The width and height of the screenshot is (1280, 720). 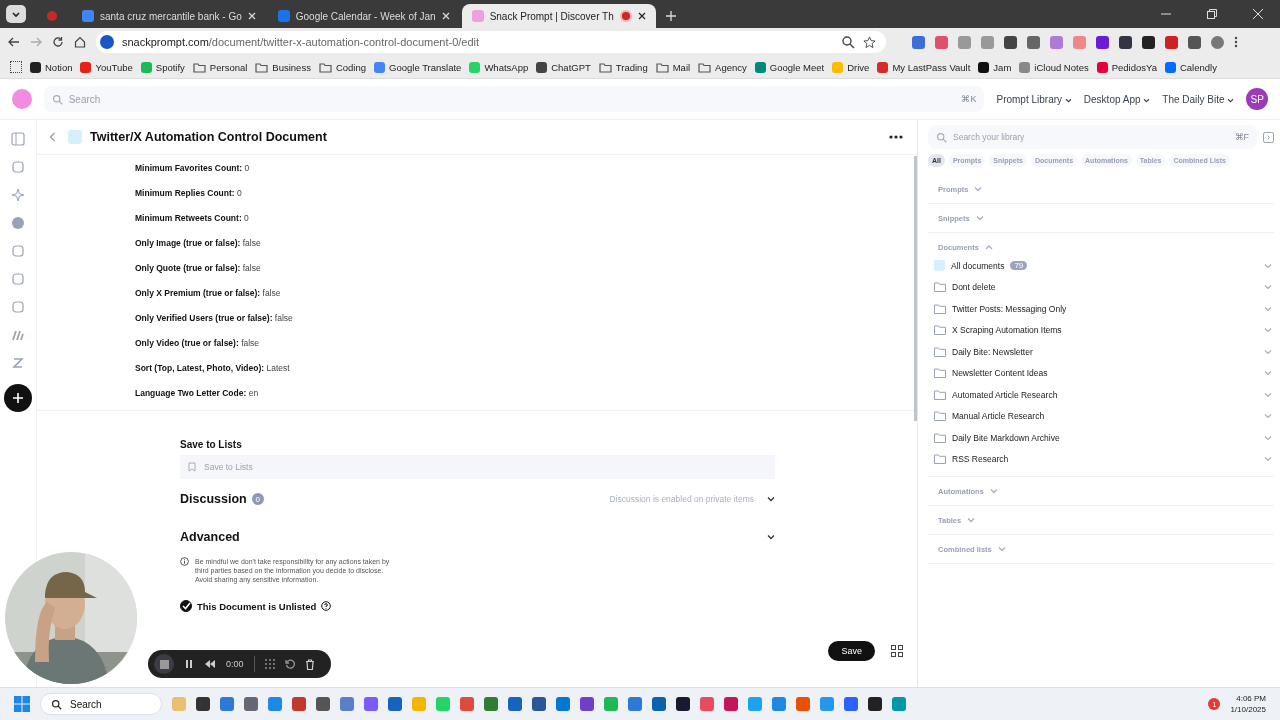 I want to click on bookmark: Drive, so click(x=851, y=67).